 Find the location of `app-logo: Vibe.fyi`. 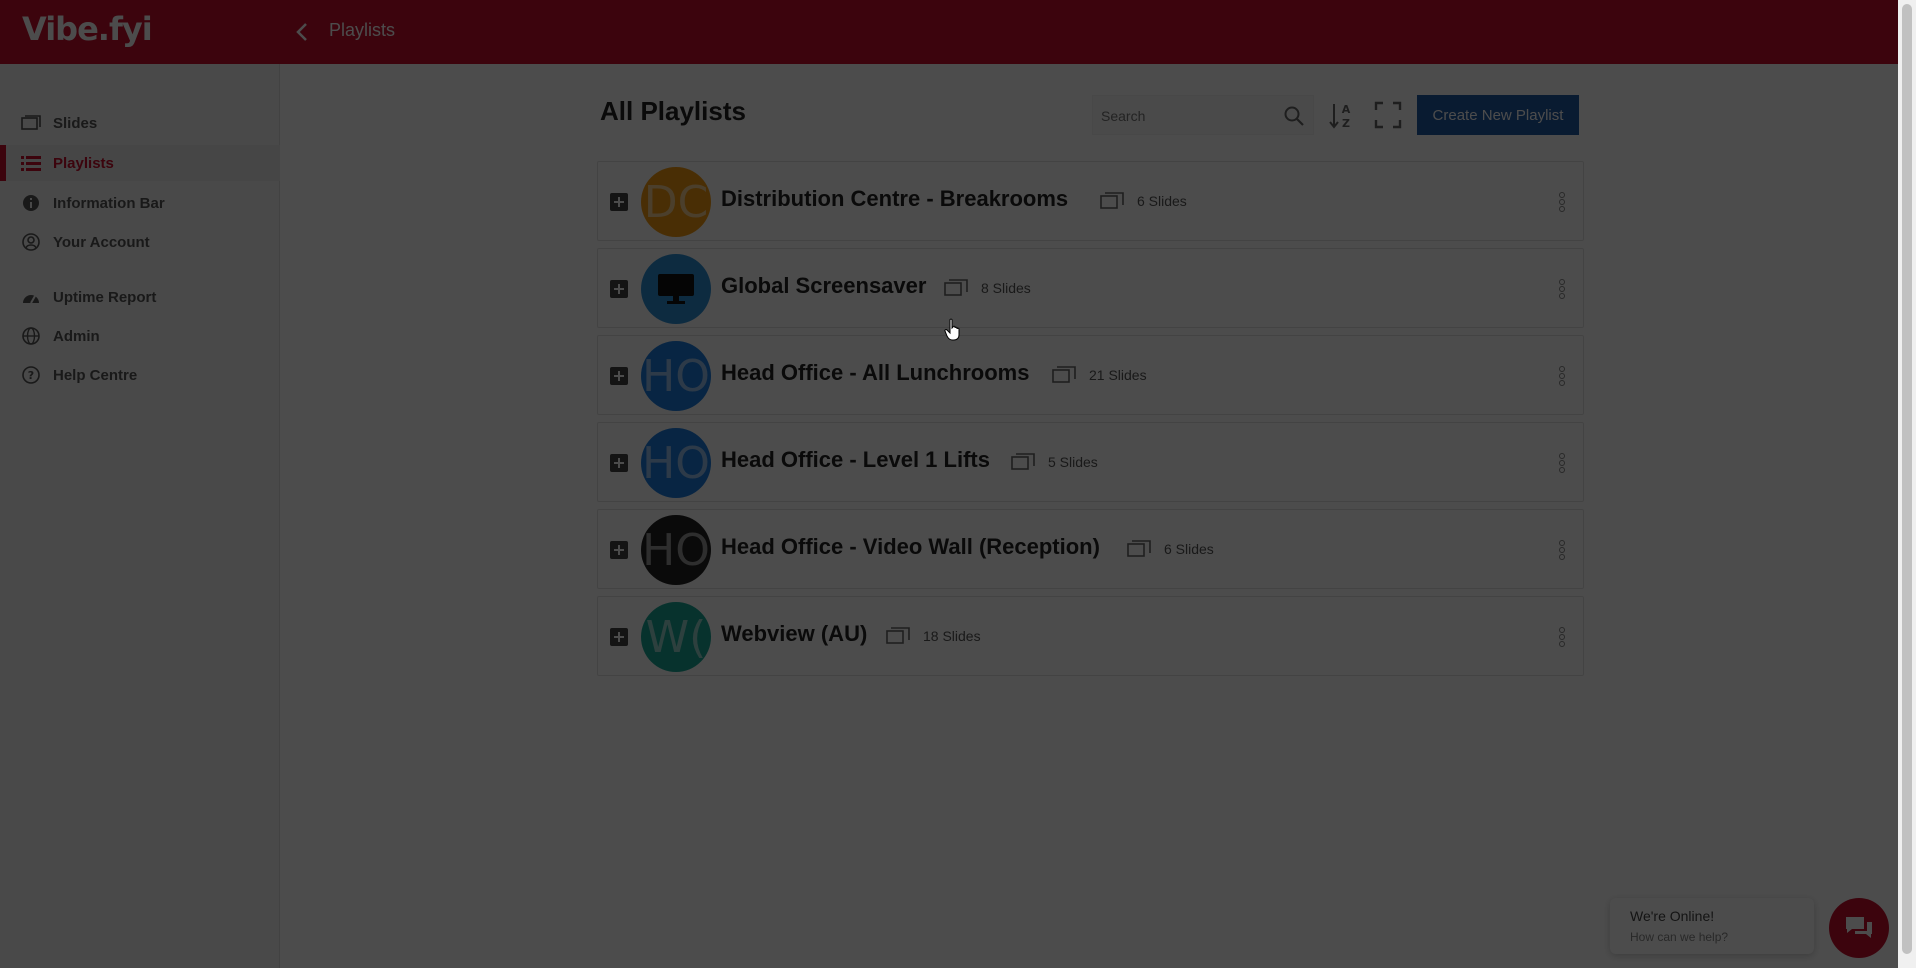

app-logo: Vibe.fyi is located at coordinates (87, 29).